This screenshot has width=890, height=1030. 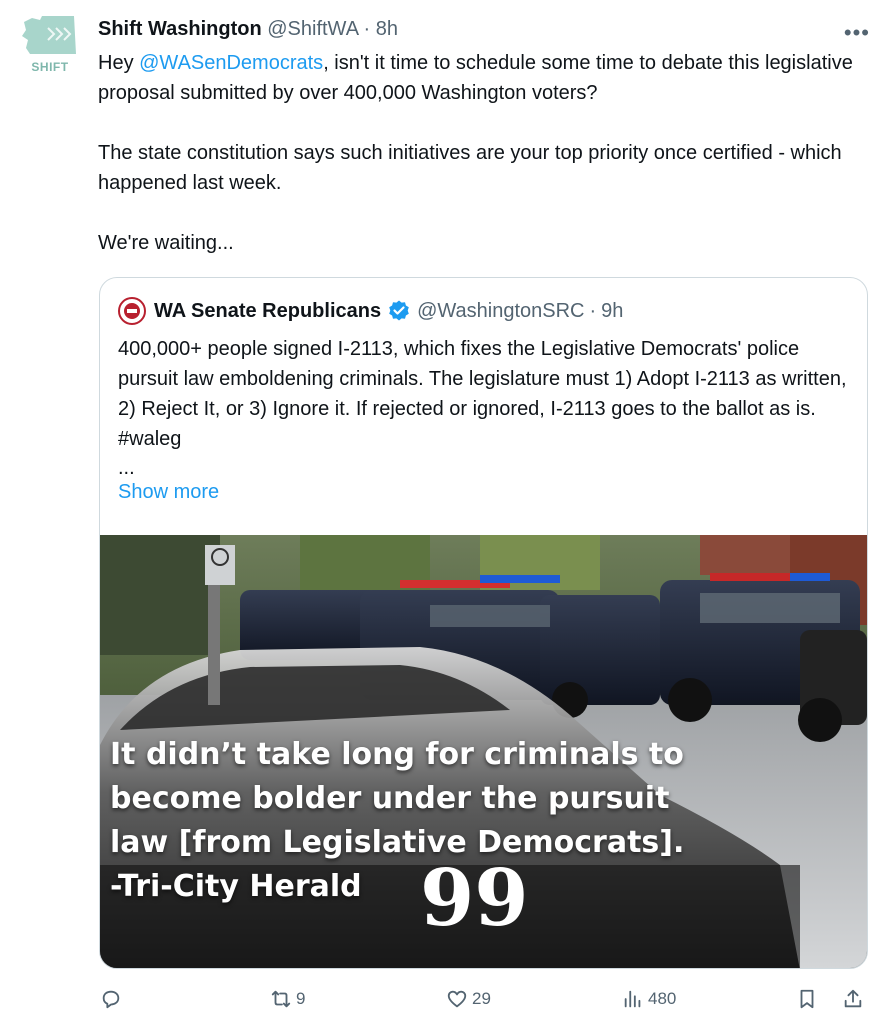 I want to click on share-button, so click(x=855, y=999).